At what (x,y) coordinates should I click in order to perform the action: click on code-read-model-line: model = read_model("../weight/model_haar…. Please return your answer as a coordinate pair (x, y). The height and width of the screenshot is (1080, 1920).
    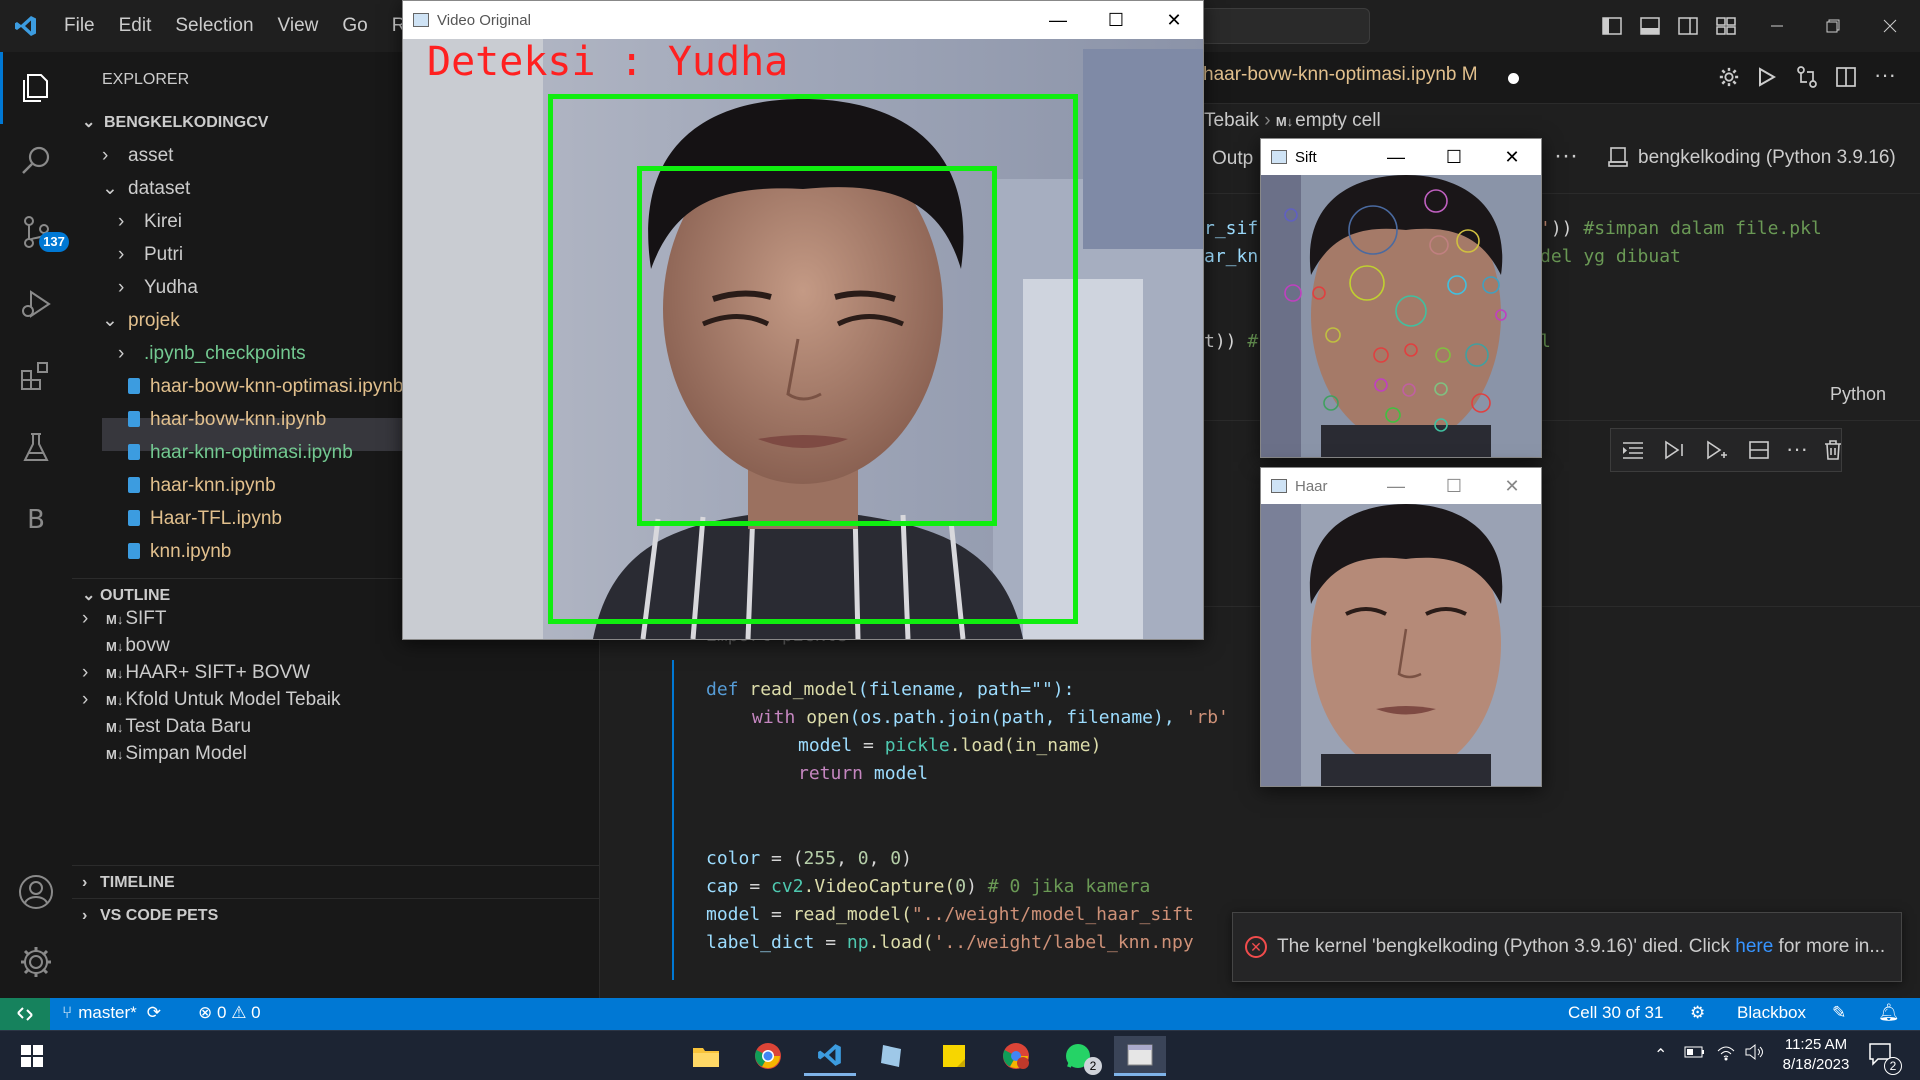
    Looking at the image, I should click on (950, 915).